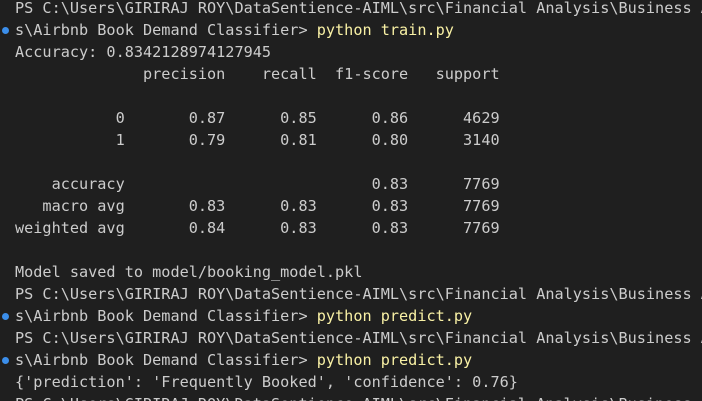 The image size is (702, 401). Describe the element at coordinates (257, 140) in the screenshot. I see `report-row-class-1: 1 0.79 0.81 0.80 3140` at that location.